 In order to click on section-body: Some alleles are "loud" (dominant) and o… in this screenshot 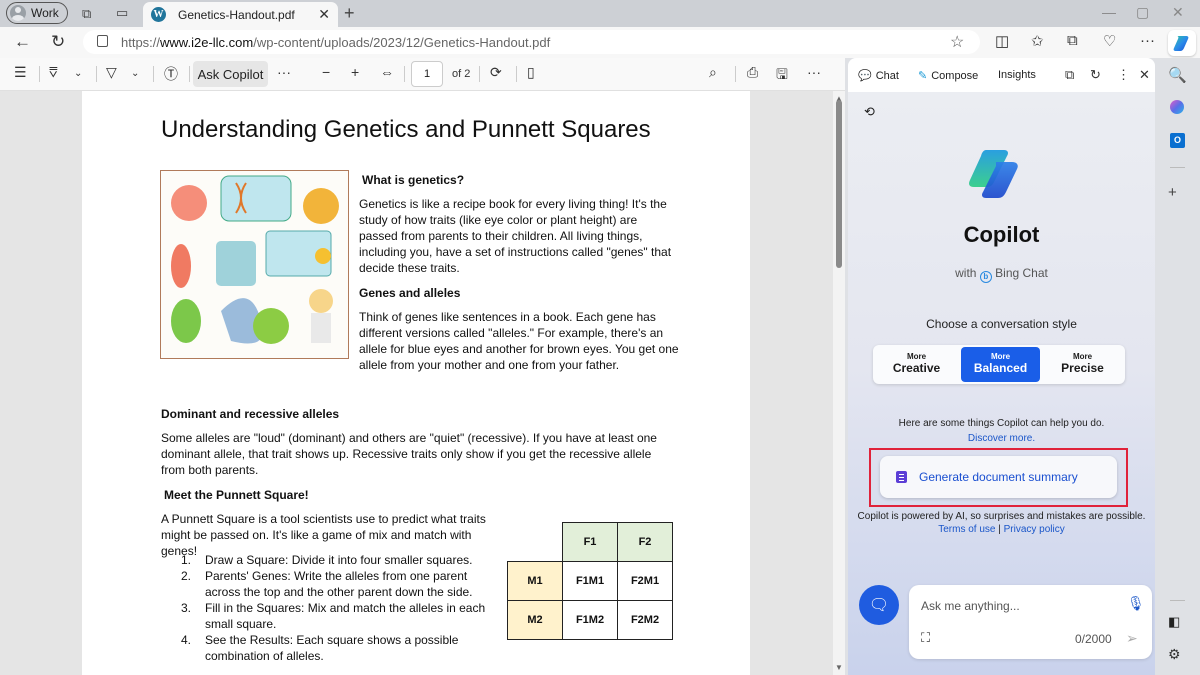, I will do `click(409, 454)`.